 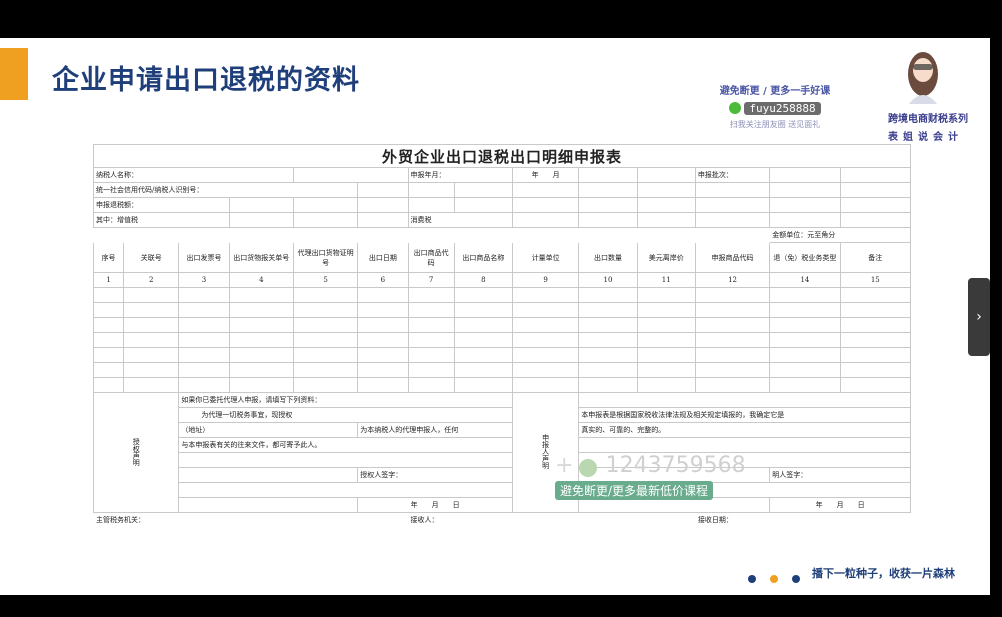 I want to click on column-number: 11, so click(x=666, y=280).